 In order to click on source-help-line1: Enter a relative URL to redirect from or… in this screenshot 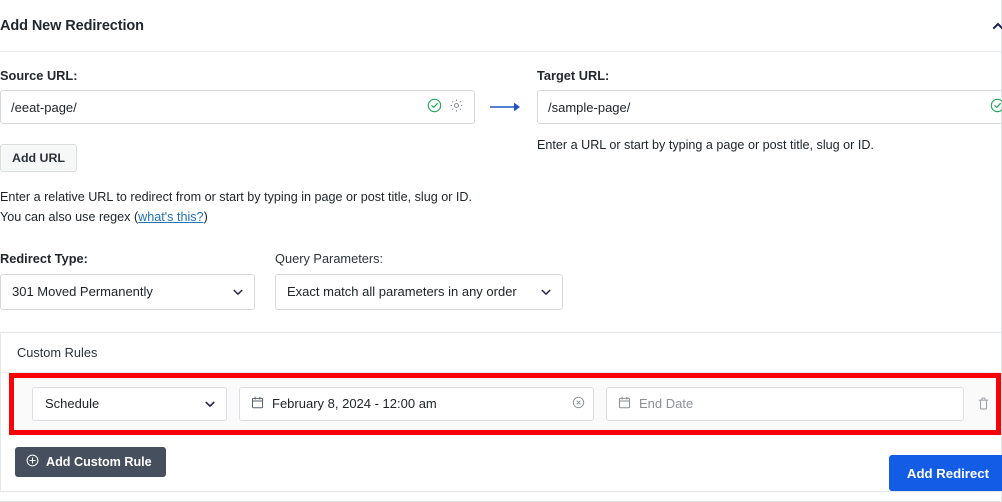, I will do `click(236, 197)`.